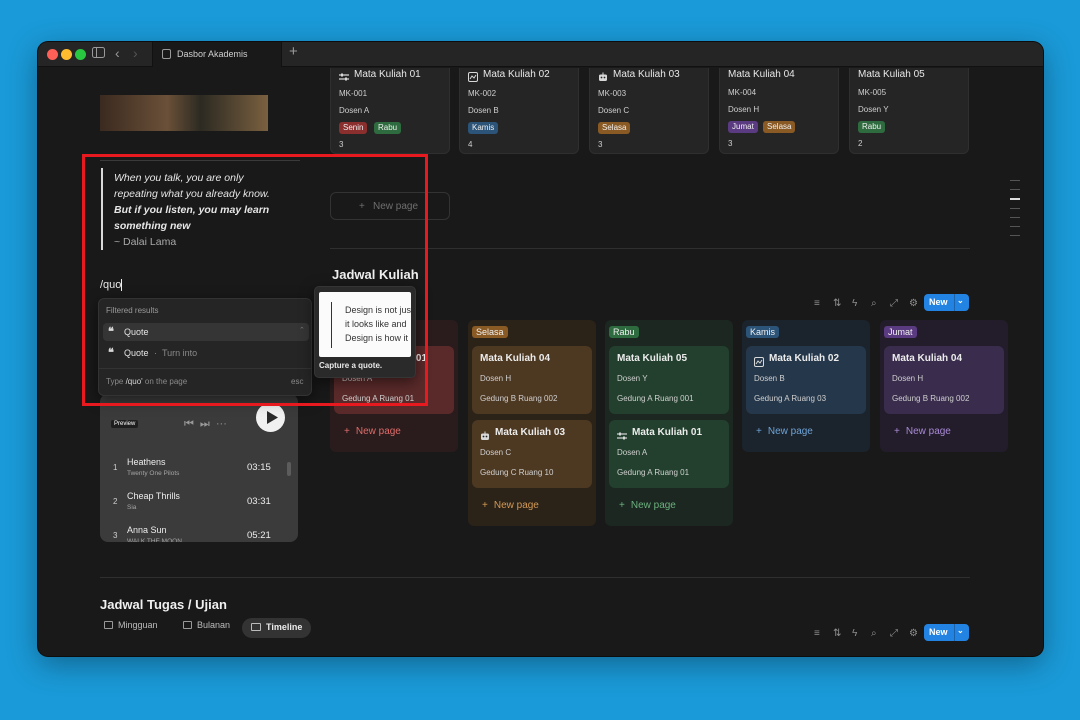 The height and width of the screenshot is (720, 1080). What do you see at coordinates (730, 143) in the screenshot?
I see `course-count: 3` at bounding box center [730, 143].